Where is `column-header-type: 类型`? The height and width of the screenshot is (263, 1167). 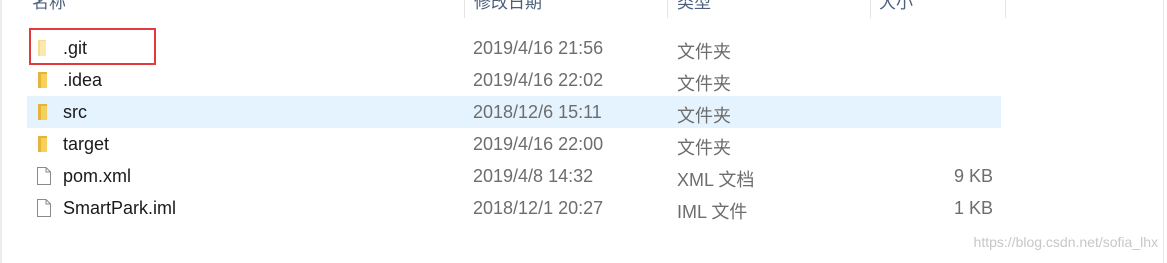 column-header-type: 类型 is located at coordinates (694, 9).